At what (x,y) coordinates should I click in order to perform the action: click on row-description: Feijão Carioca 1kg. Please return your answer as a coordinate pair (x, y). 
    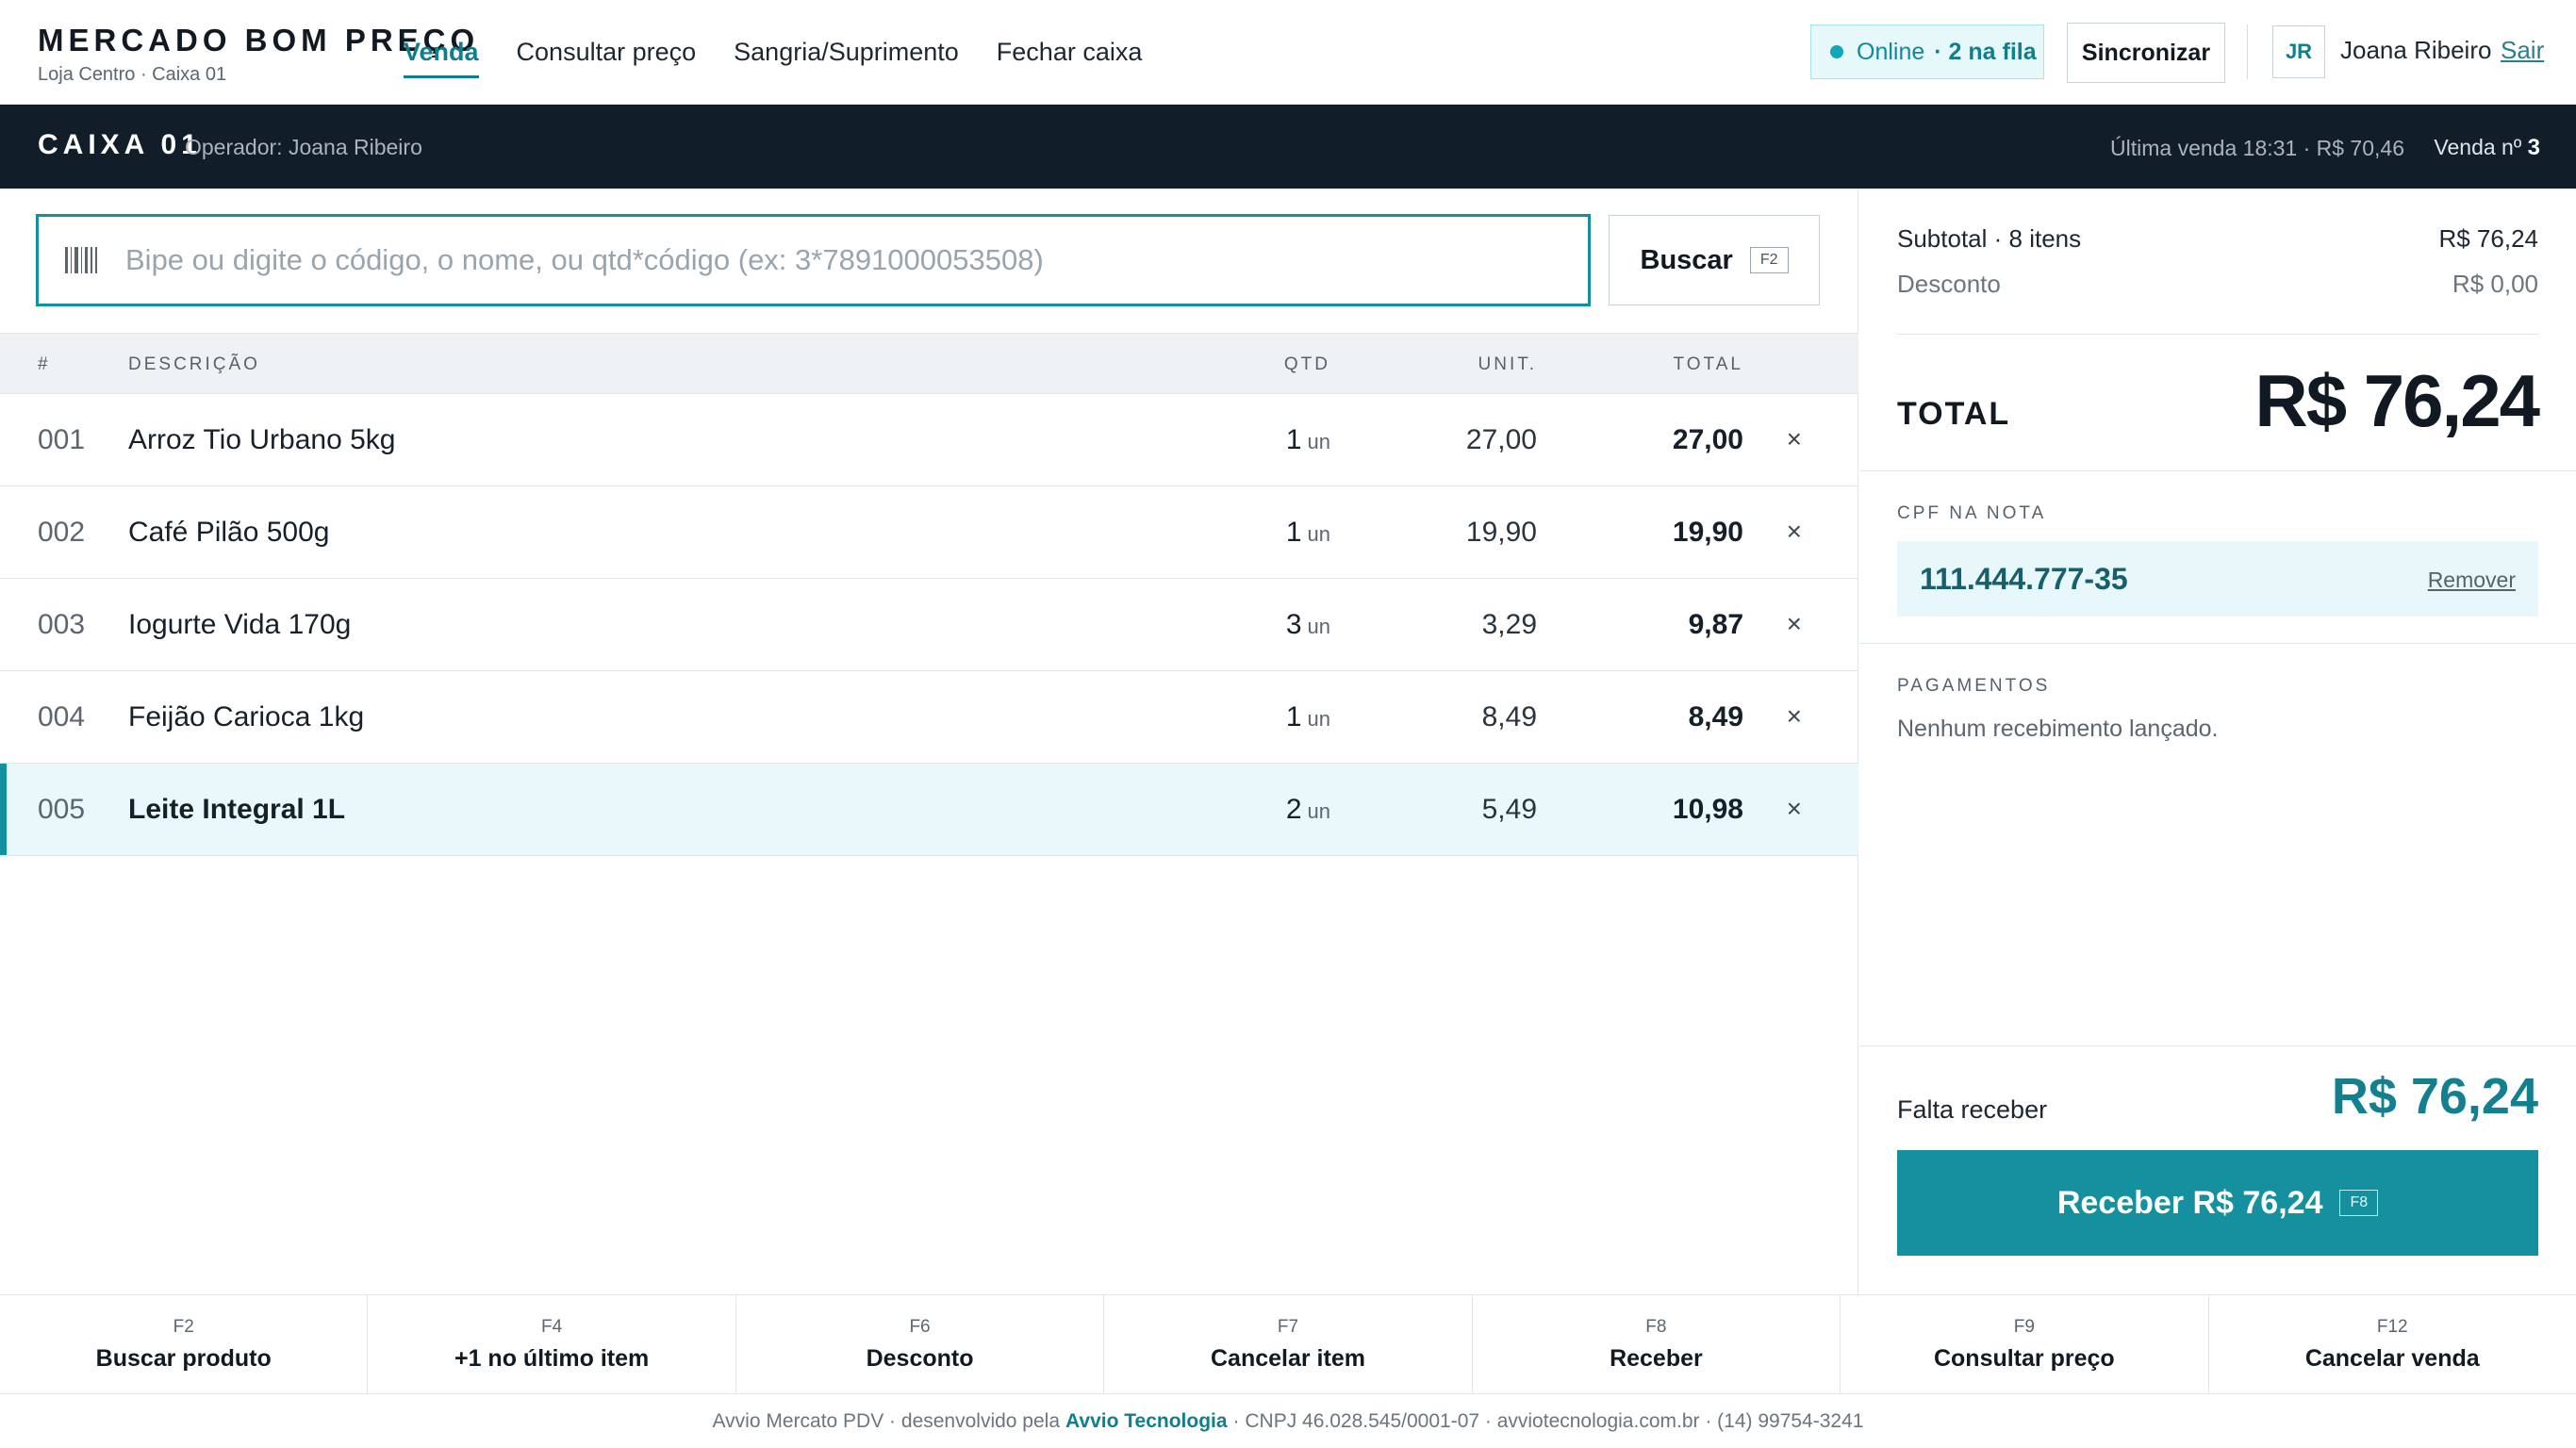
    Looking at the image, I should click on (246, 716).